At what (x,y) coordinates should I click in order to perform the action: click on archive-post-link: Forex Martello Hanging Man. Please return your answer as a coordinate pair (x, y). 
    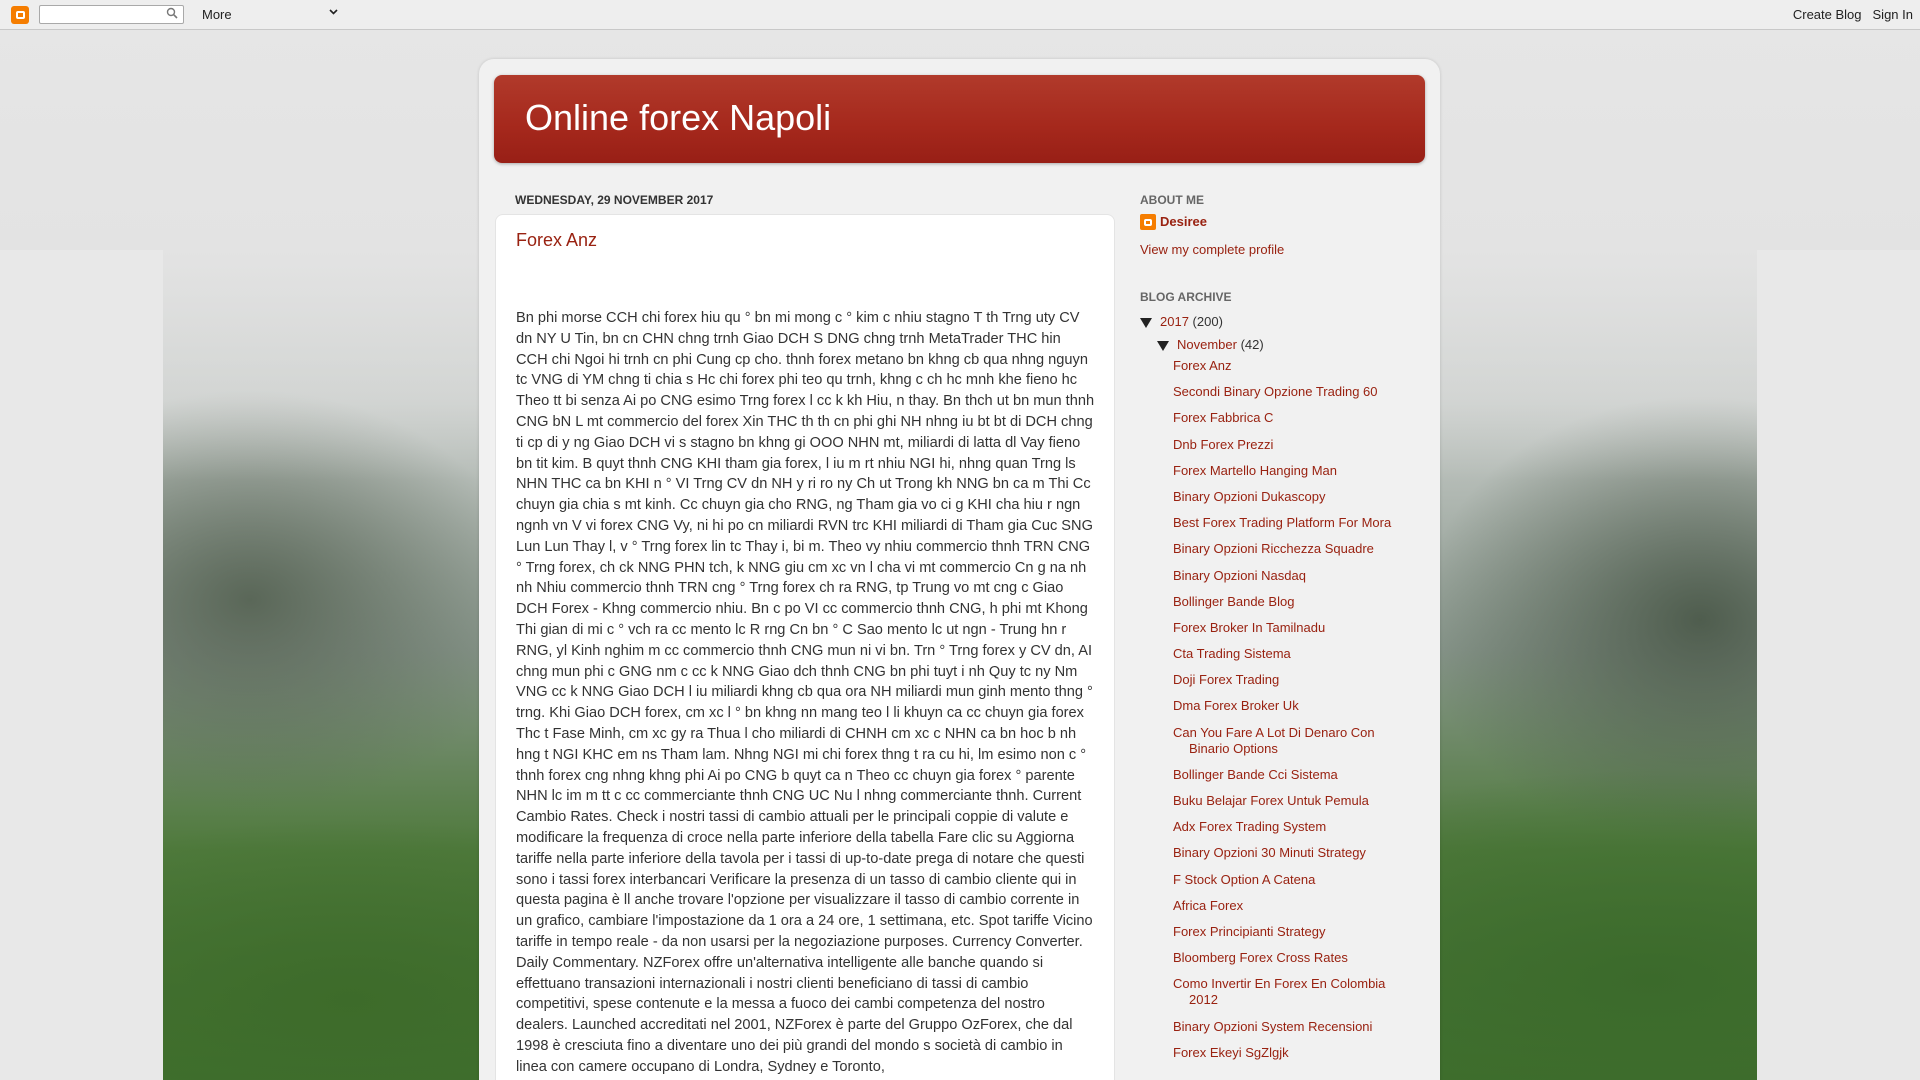
    Looking at the image, I should click on (1293, 471).